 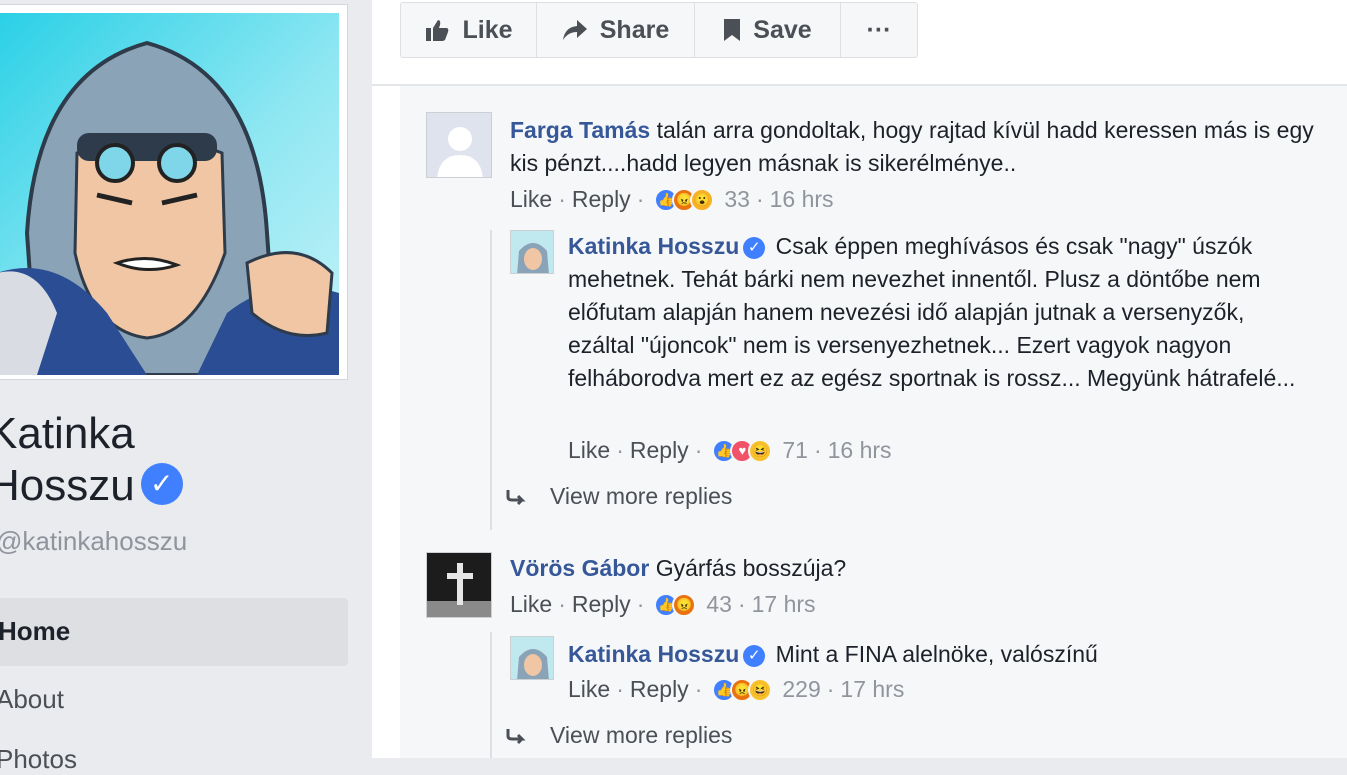 What do you see at coordinates (634, 29) in the screenshot?
I see `share-button-label: Share` at bounding box center [634, 29].